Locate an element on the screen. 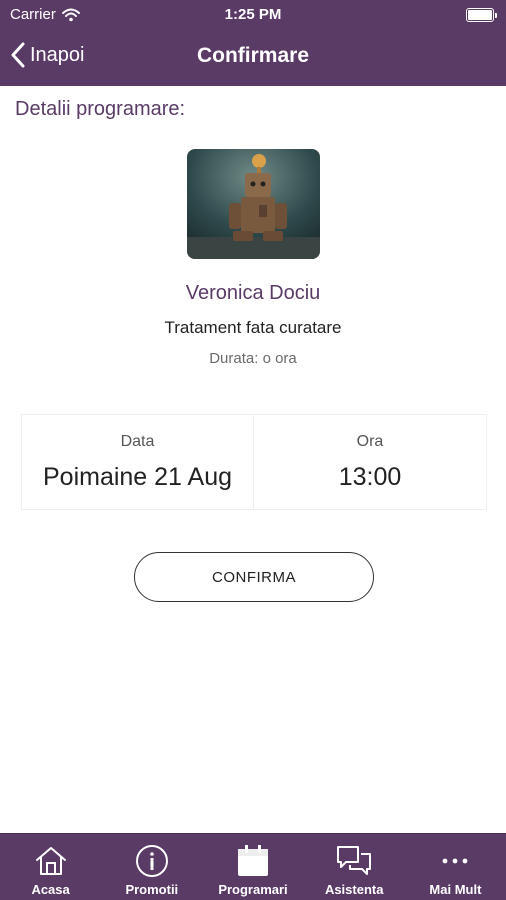 The width and height of the screenshot is (506, 900). tab-mai-mult: Mai Mult is located at coordinates (455, 867).